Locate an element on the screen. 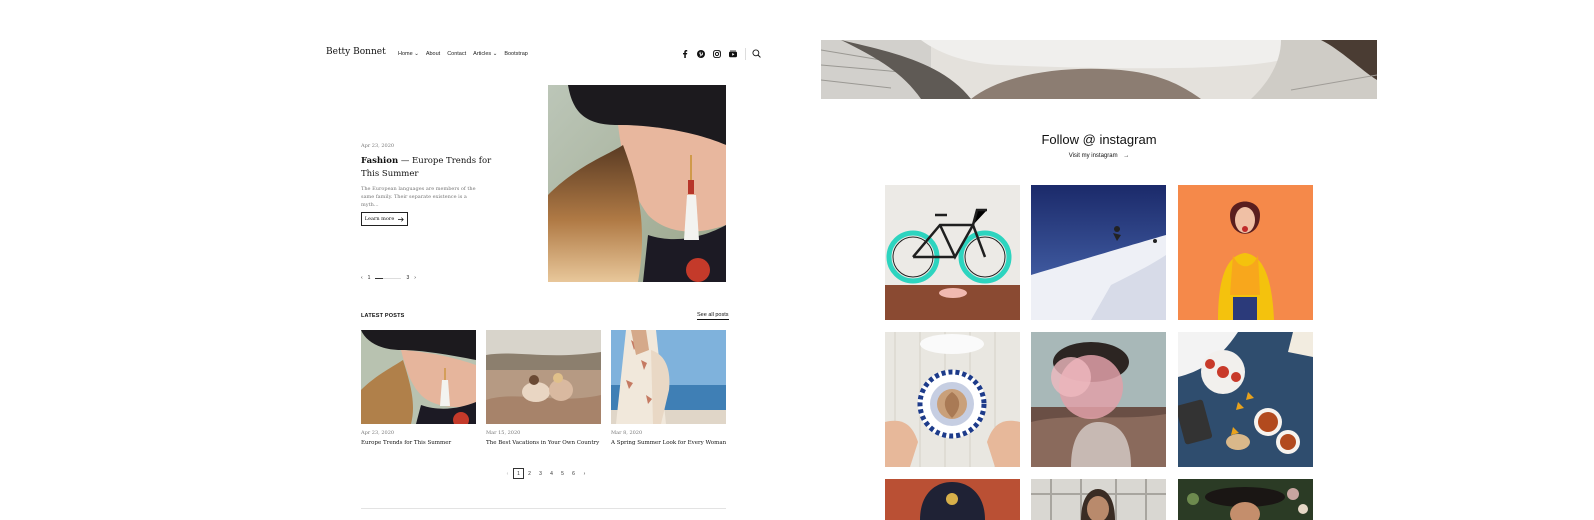  header-divider is located at coordinates (745, 54).